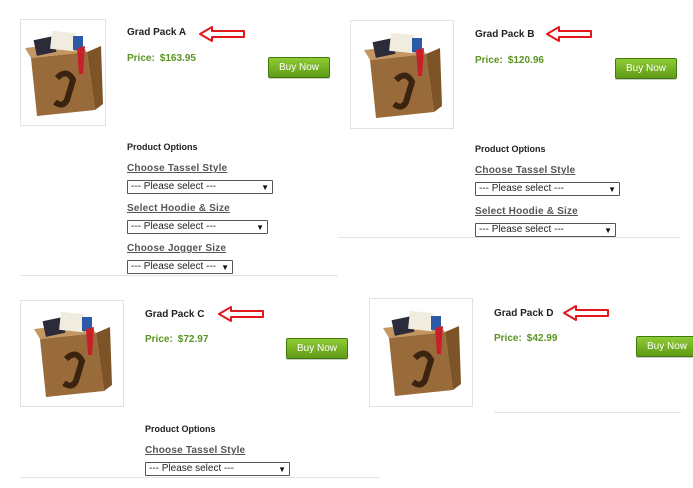 The height and width of the screenshot is (488, 693). What do you see at coordinates (176, 339) in the screenshot?
I see `price: Price: $72.97` at bounding box center [176, 339].